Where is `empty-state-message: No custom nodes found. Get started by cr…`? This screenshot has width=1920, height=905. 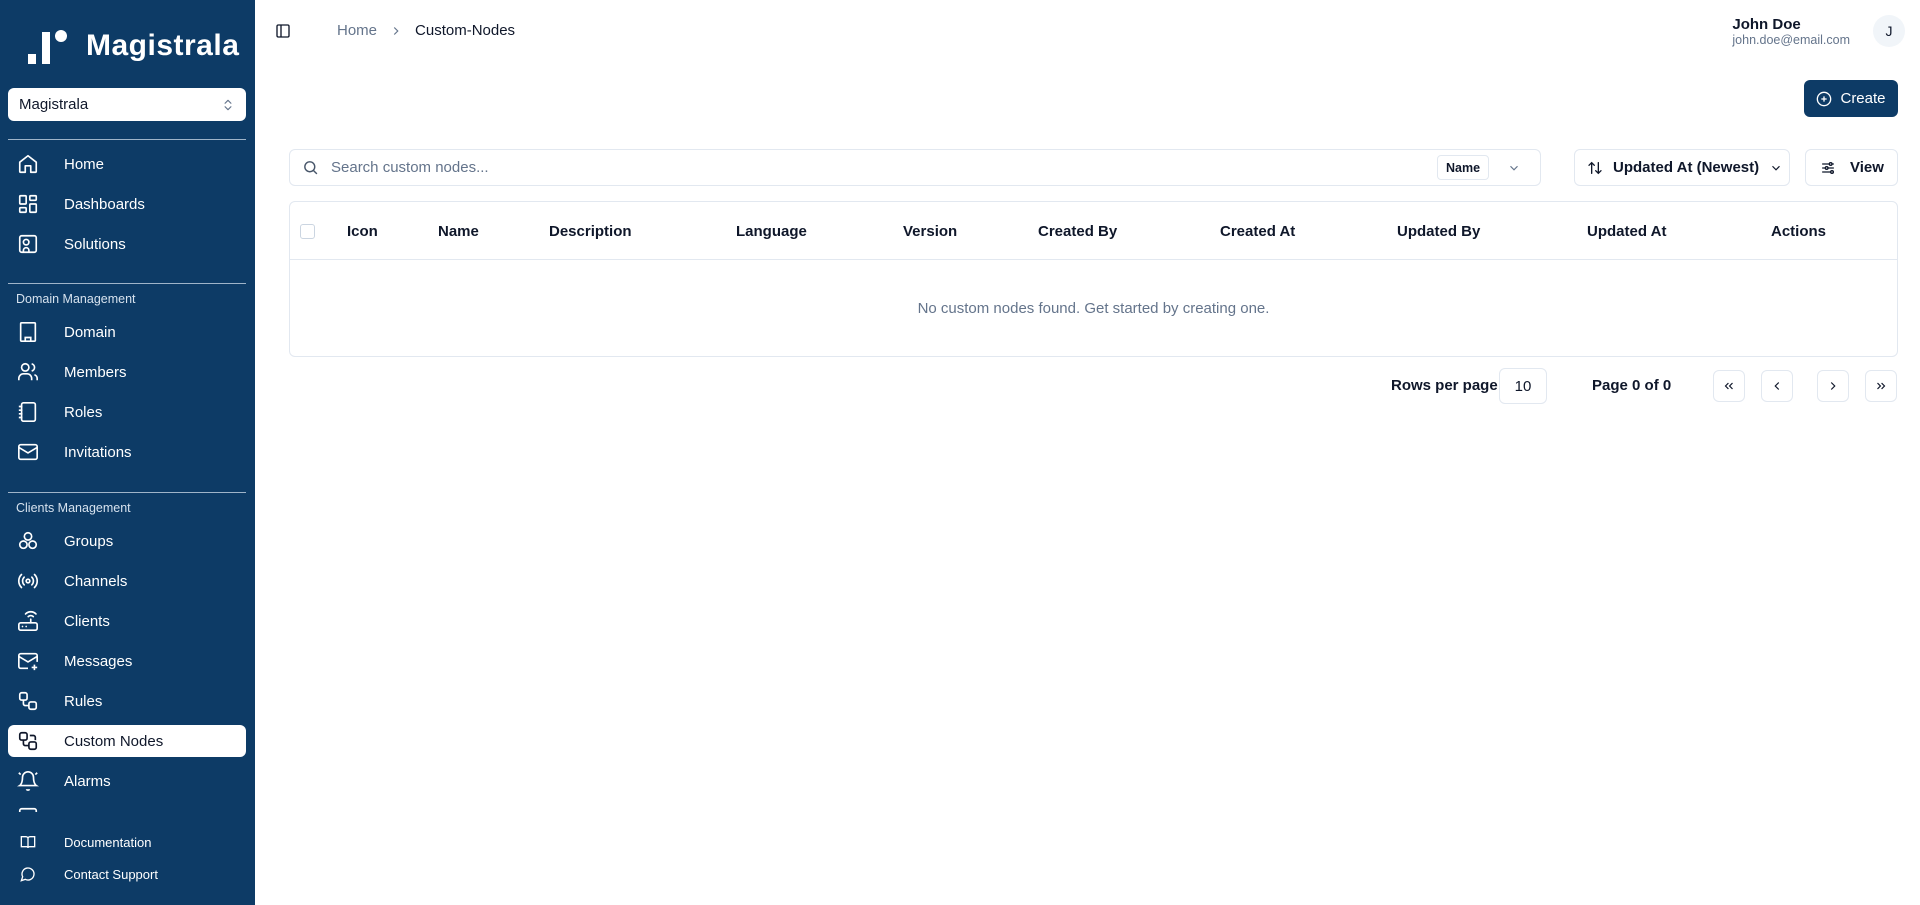
empty-state-message: No custom nodes found. Get started by cr… is located at coordinates (1093, 308).